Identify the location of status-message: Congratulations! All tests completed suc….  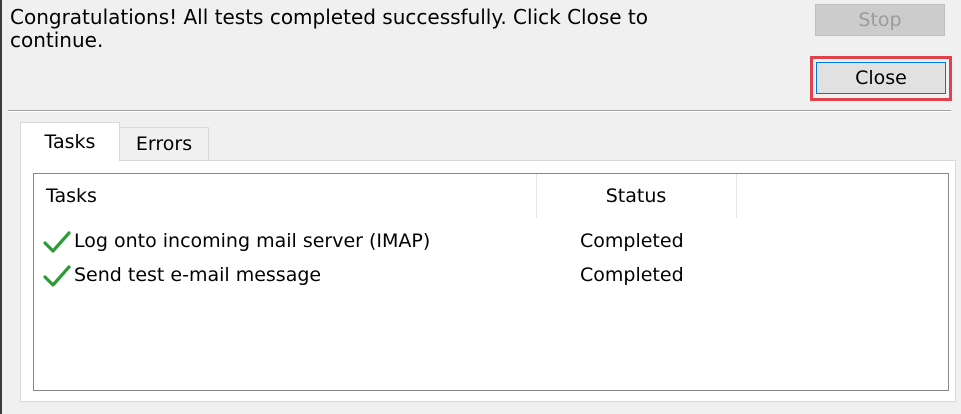
(329, 28).